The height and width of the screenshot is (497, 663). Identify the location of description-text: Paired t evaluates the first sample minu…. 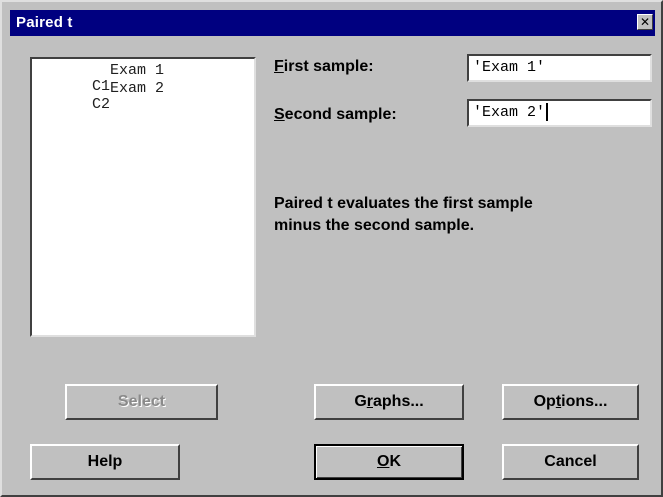
(454, 215).